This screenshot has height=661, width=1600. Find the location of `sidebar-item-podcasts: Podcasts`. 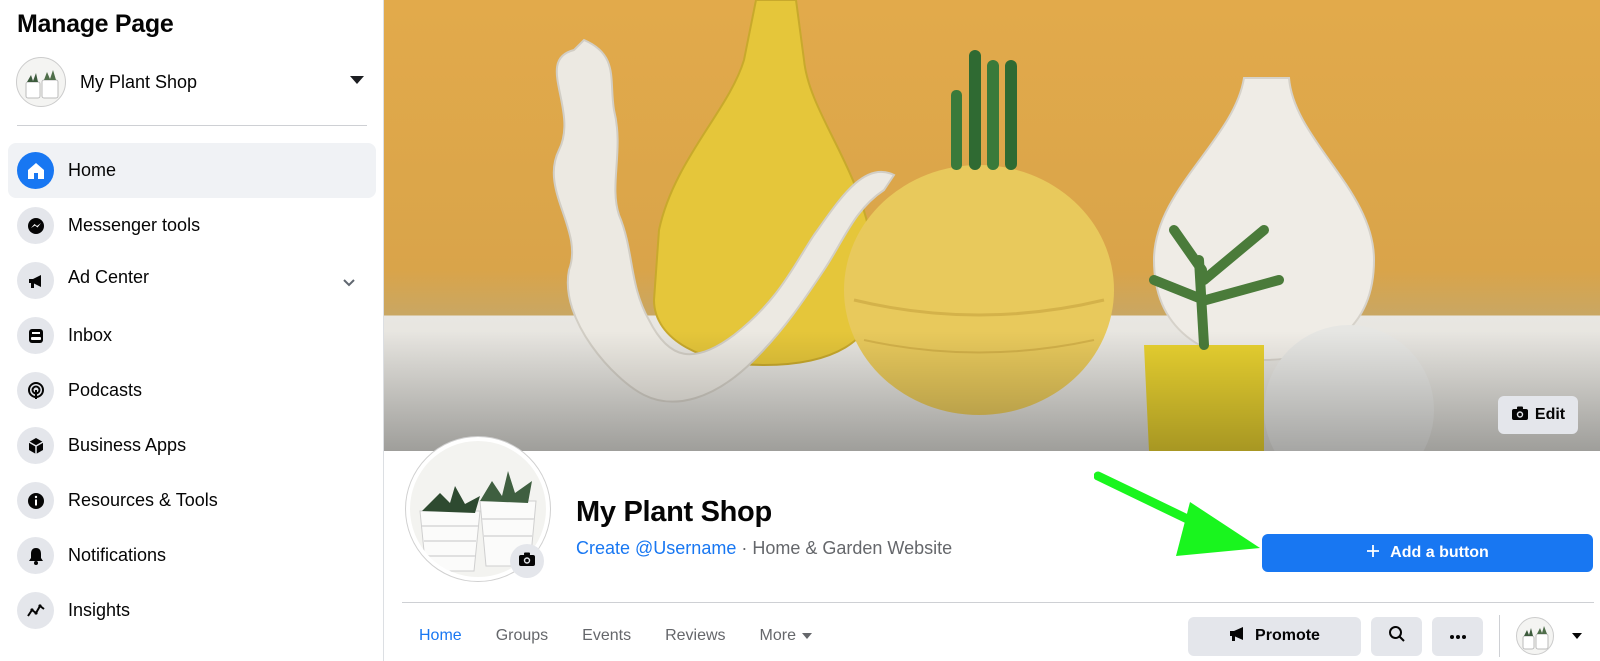

sidebar-item-podcasts: Podcasts is located at coordinates (192, 390).